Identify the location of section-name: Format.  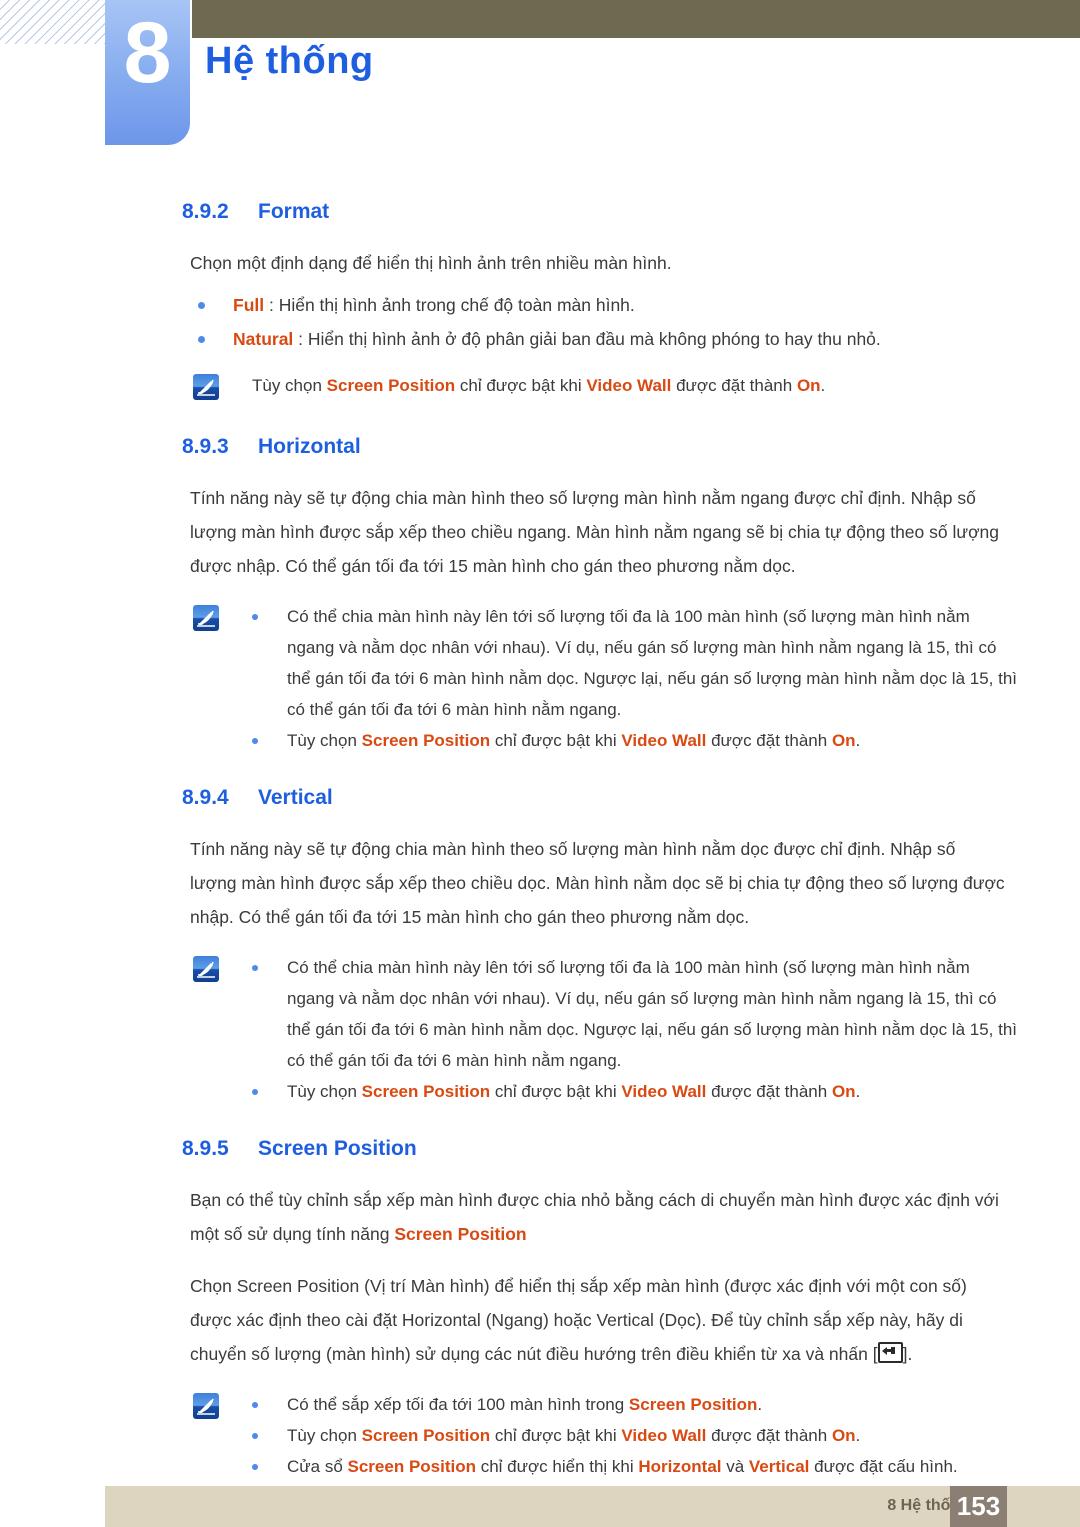
(294, 211).